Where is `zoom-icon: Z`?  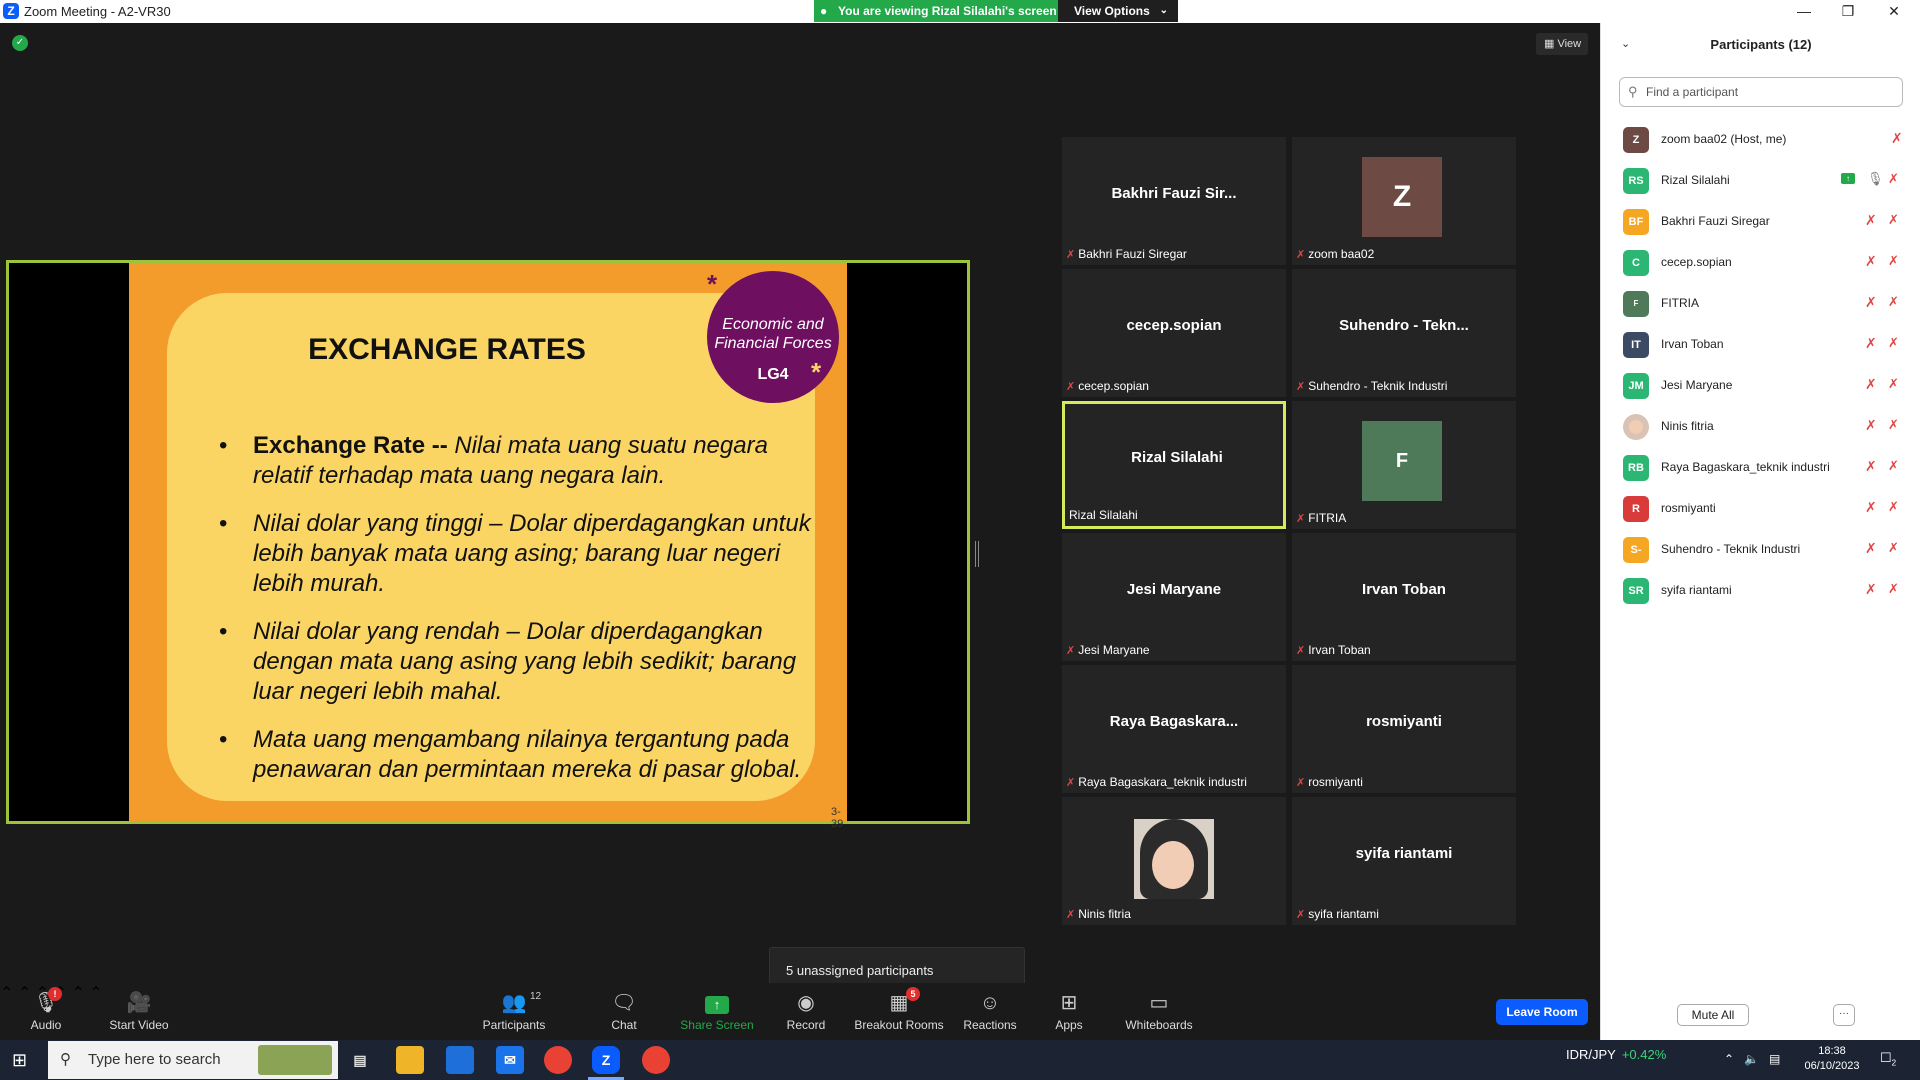 zoom-icon: Z is located at coordinates (606, 1060).